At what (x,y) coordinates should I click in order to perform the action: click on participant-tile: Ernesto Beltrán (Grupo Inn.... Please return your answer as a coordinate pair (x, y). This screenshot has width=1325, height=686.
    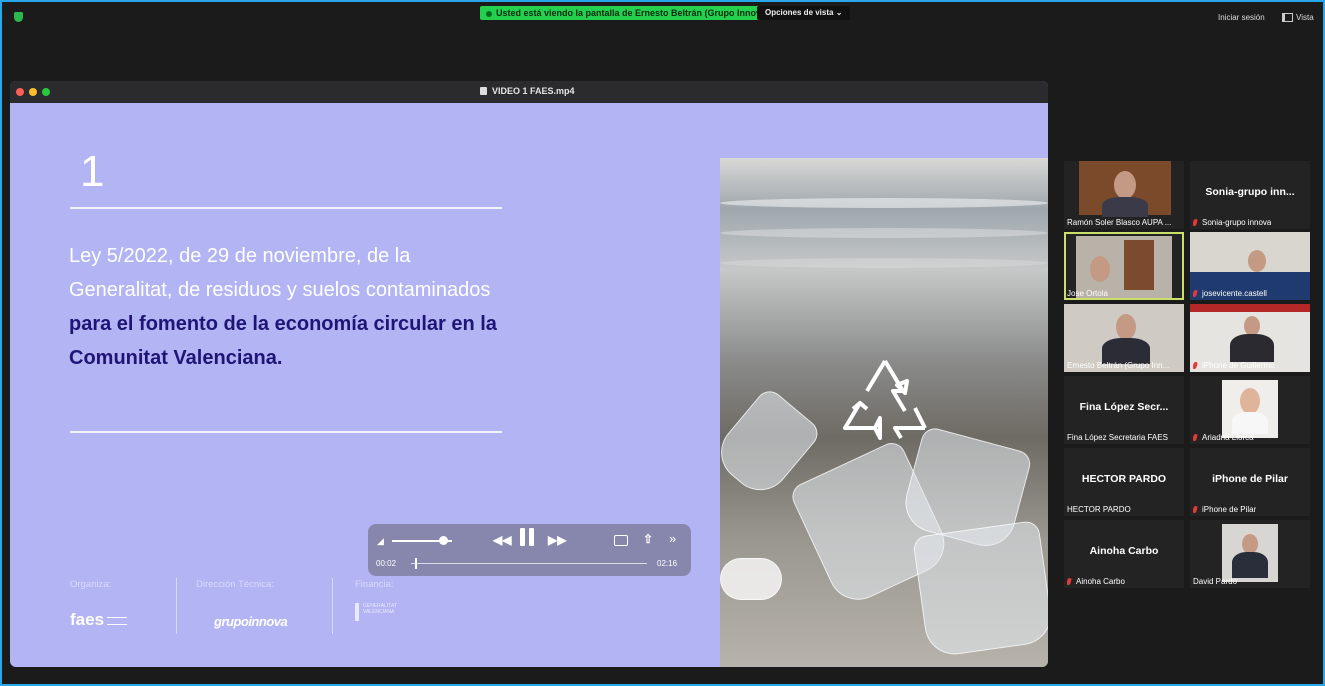
    Looking at the image, I should click on (1124, 338).